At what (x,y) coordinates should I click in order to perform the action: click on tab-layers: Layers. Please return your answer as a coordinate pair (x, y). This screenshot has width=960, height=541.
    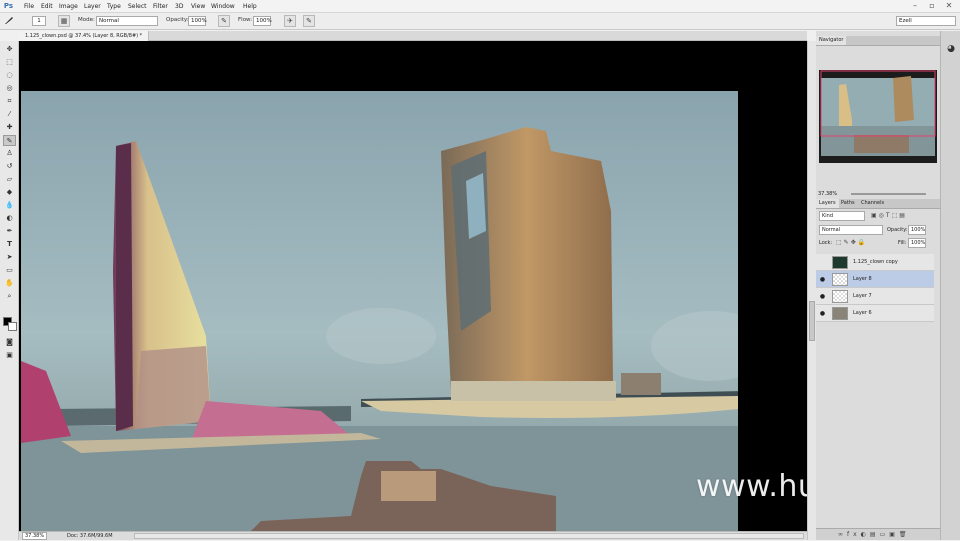
    Looking at the image, I should click on (827, 203).